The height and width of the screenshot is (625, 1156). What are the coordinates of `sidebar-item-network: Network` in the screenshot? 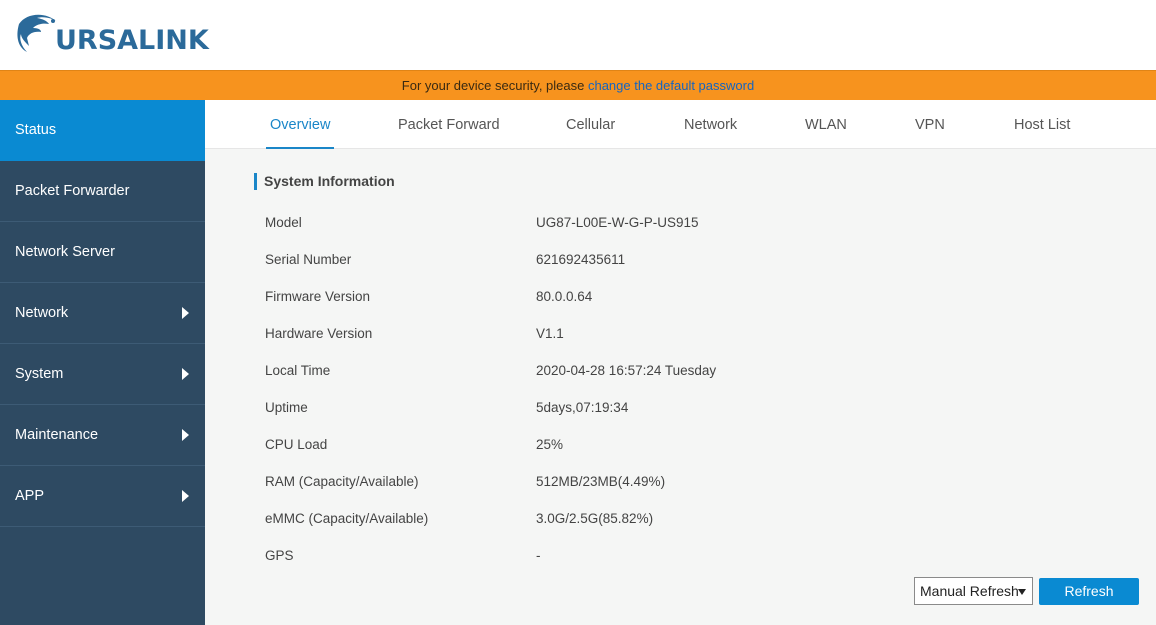 It's located at (102, 313).